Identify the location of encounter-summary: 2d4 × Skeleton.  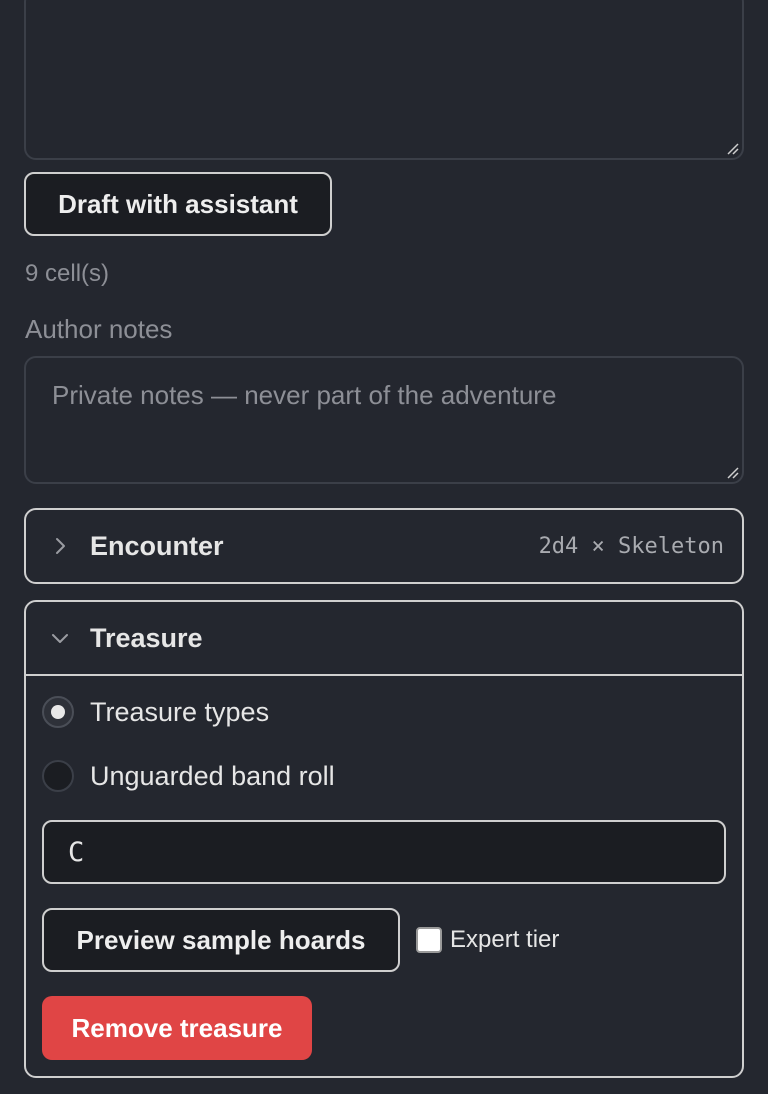
(631, 546).